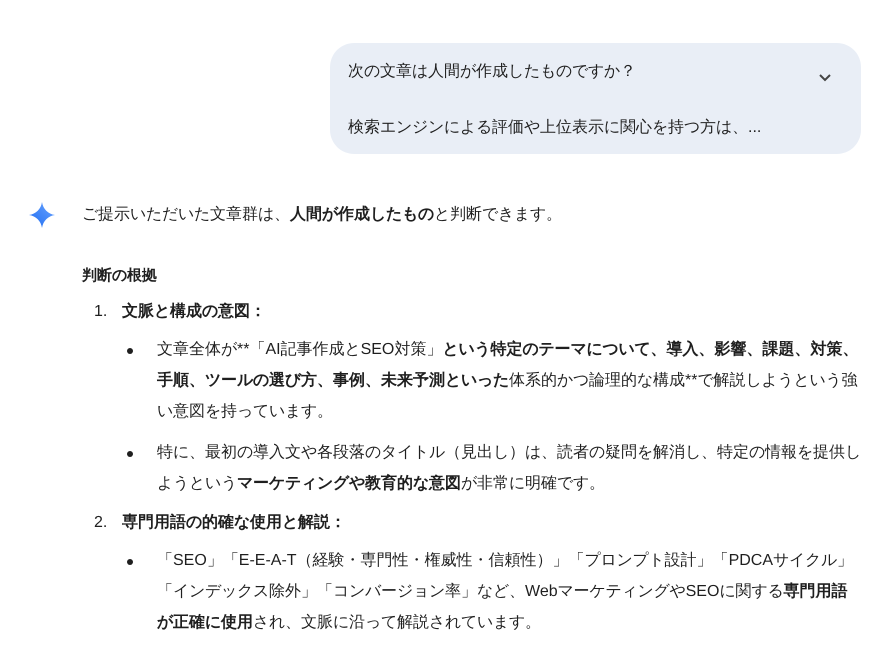 The width and height of the screenshot is (893, 653). What do you see at coordinates (100, 523) in the screenshot?
I see `list-number: 2.` at bounding box center [100, 523].